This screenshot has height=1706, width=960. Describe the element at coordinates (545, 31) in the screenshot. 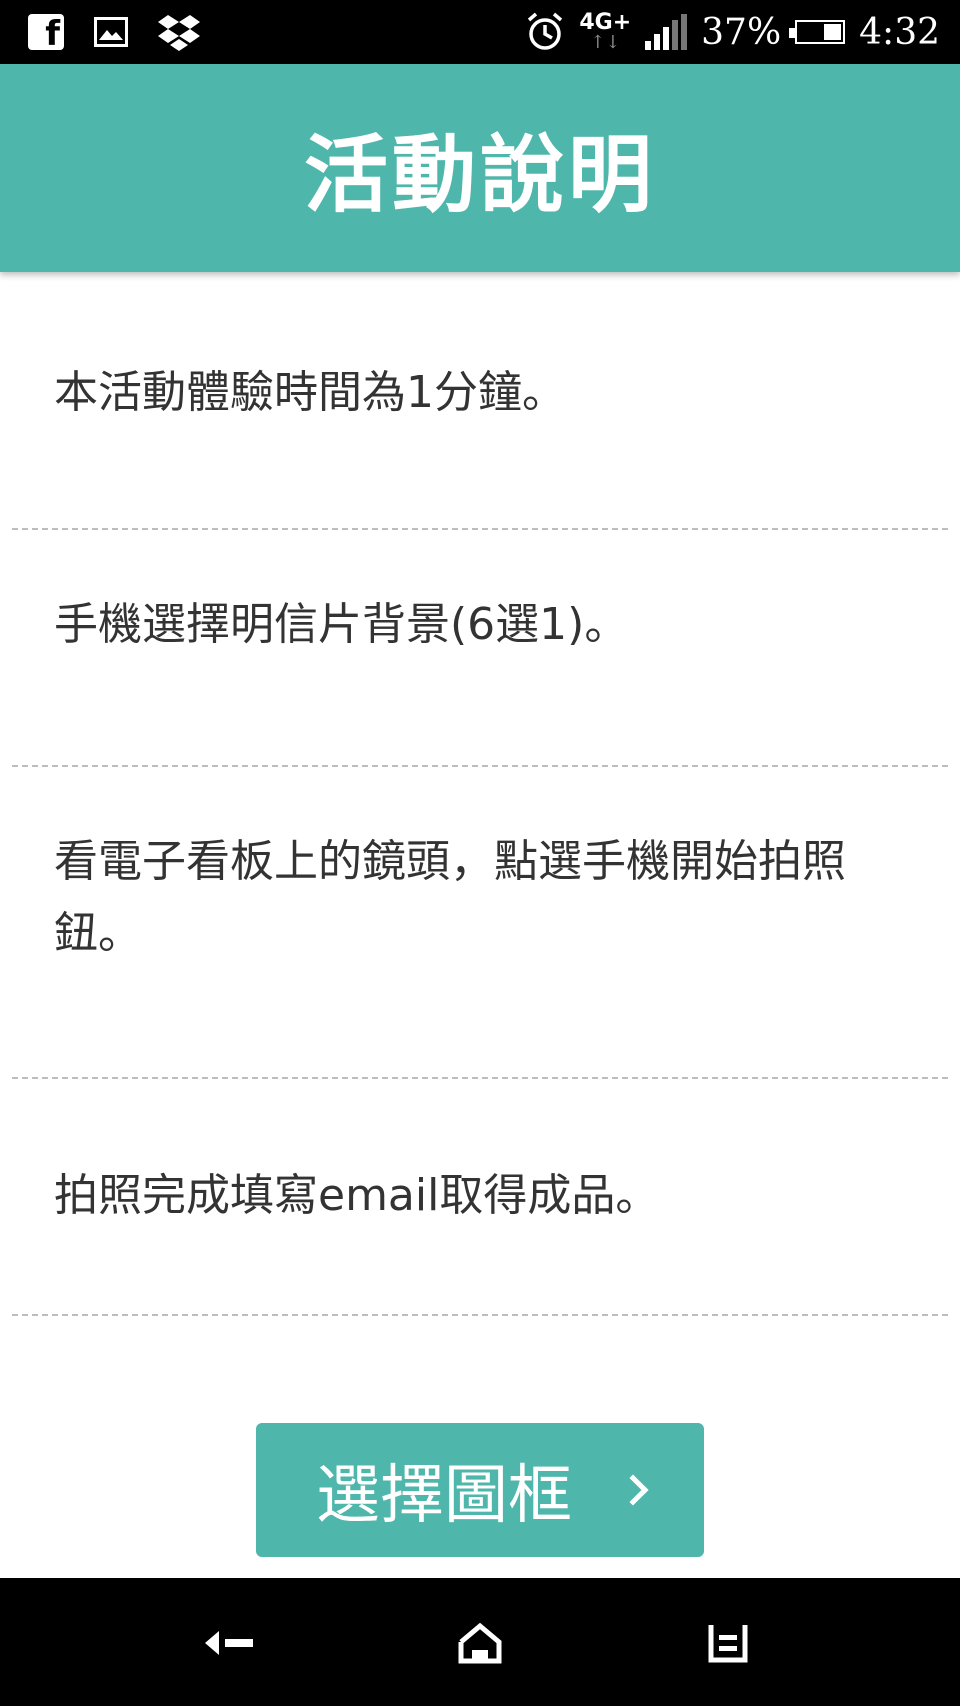

I see `alarm-icon` at that location.